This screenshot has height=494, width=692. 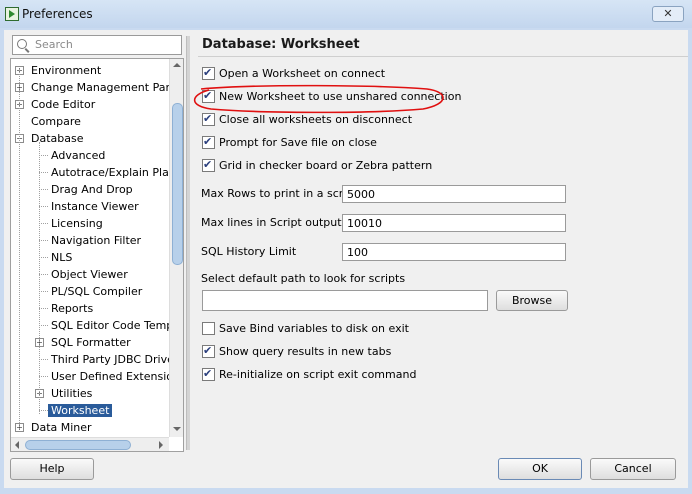 What do you see at coordinates (345, 300) in the screenshot?
I see `script-path-field` at bounding box center [345, 300].